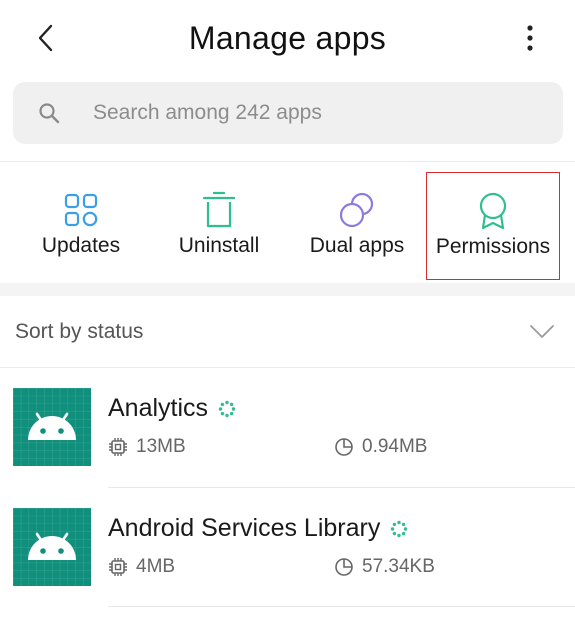  What do you see at coordinates (493, 211) in the screenshot?
I see `badge-icon` at bounding box center [493, 211].